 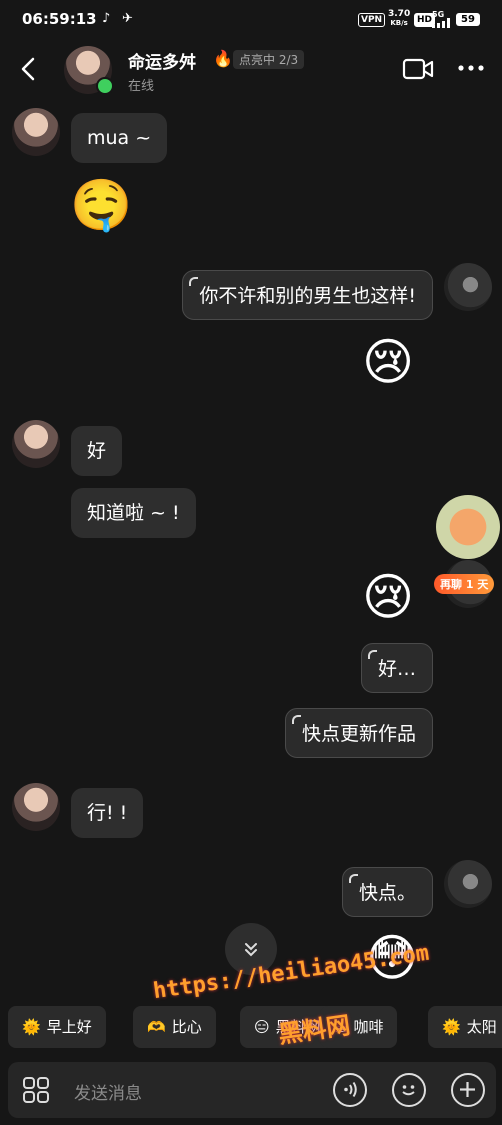 I want to click on contact-name: 命运多舛, so click(x=162, y=60).